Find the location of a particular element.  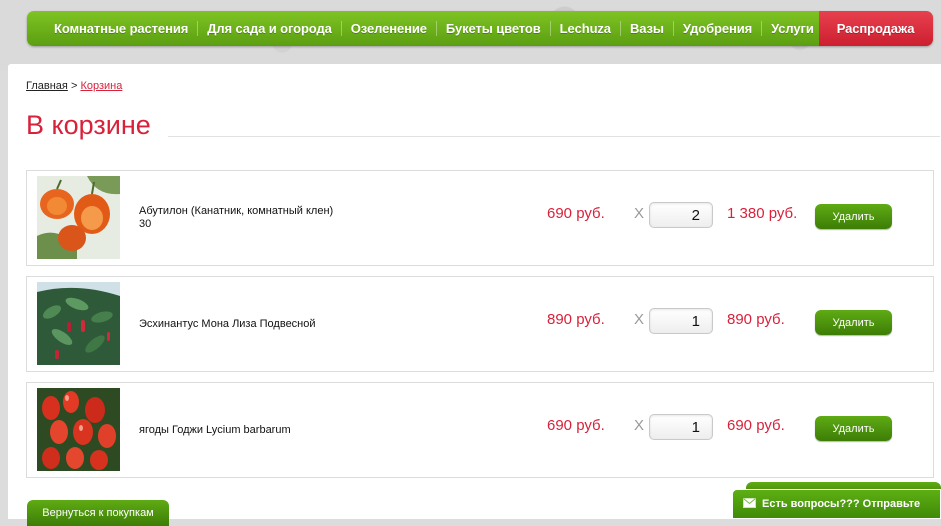

nav-item-lechuza: Lechuza is located at coordinates (584, 28).